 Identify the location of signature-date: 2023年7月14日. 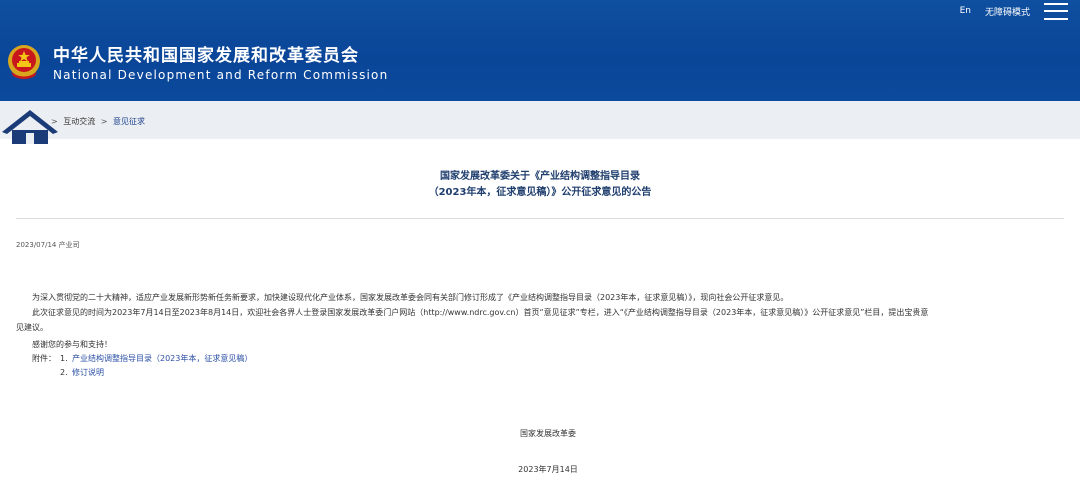
(548, 469).